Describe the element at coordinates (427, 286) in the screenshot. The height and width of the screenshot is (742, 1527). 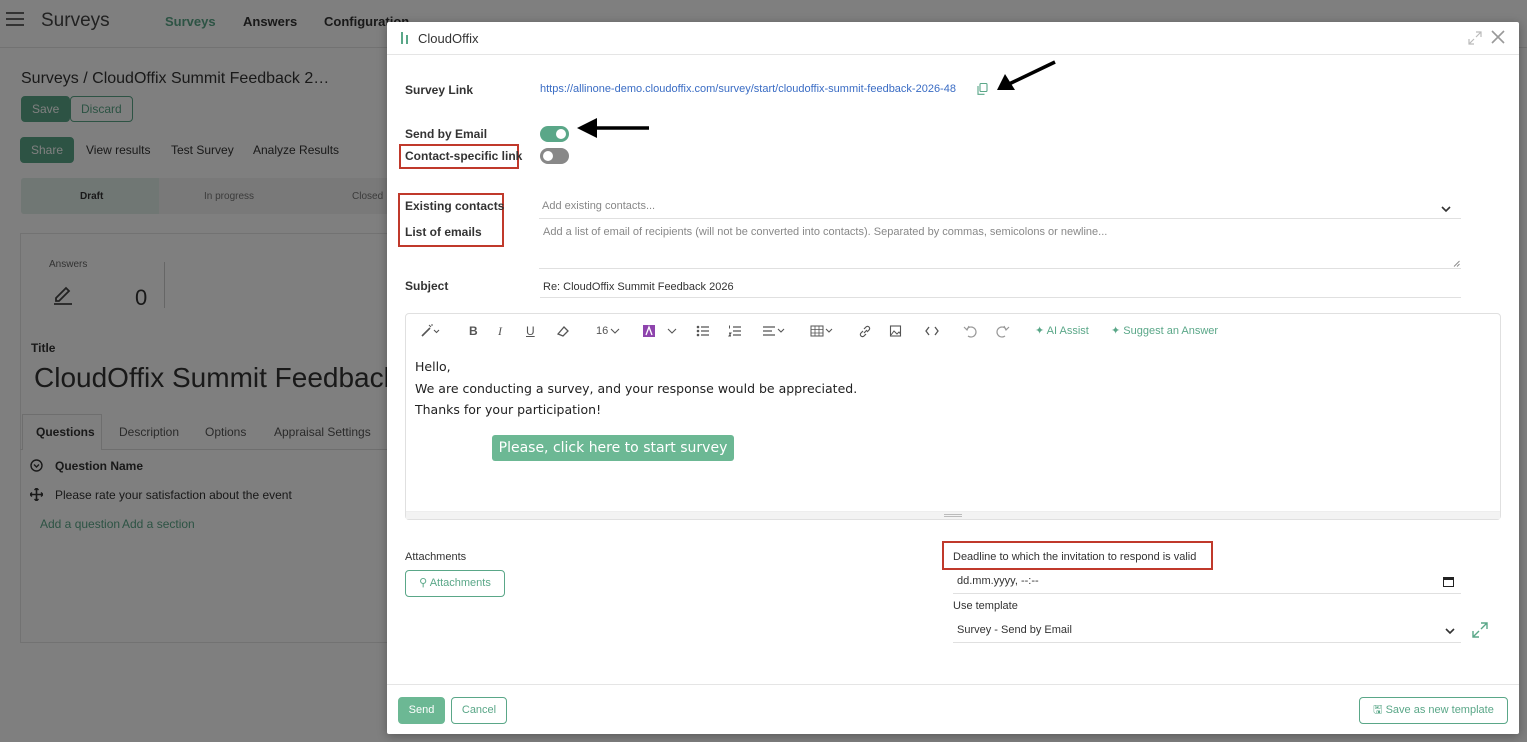
I see `subject-label: Subject` at that location.